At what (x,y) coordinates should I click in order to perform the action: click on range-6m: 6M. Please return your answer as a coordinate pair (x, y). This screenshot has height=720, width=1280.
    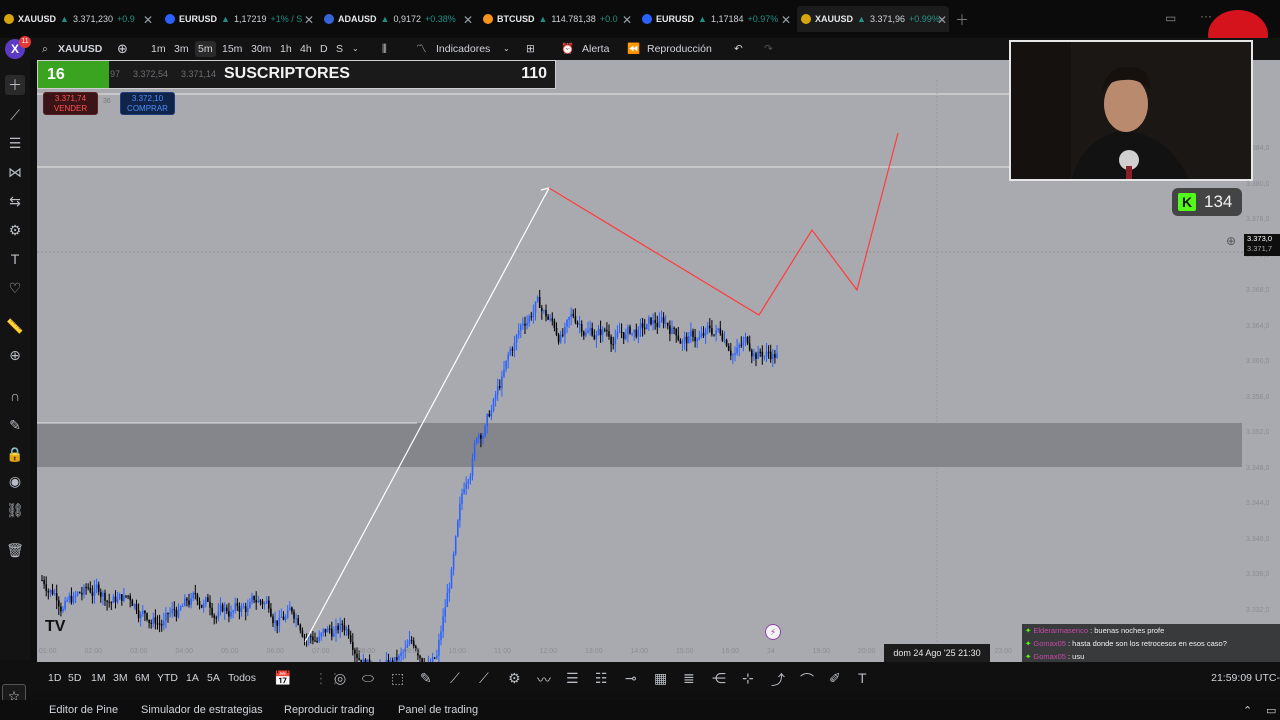
    Looking at the image, I should click on (142, 678).